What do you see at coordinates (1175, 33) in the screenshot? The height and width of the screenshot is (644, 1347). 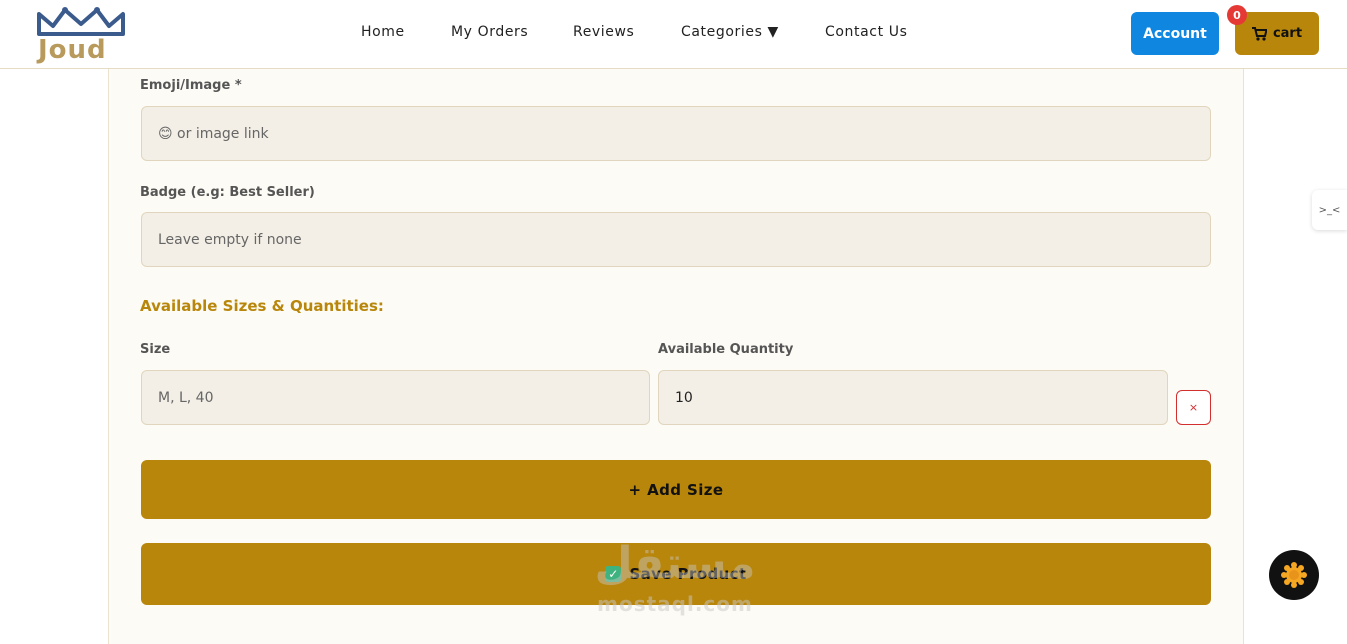 I see `account-button: Account` at bounding box center [1175, 33].